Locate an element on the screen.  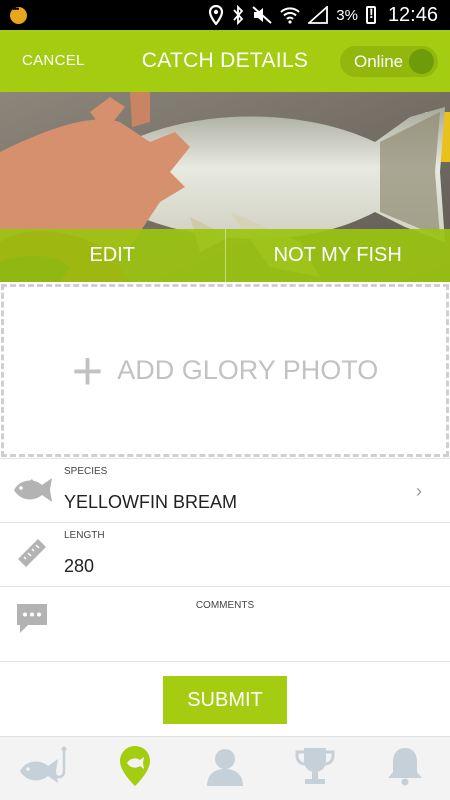
location-pin-icon is located at coordinates (135, 768).